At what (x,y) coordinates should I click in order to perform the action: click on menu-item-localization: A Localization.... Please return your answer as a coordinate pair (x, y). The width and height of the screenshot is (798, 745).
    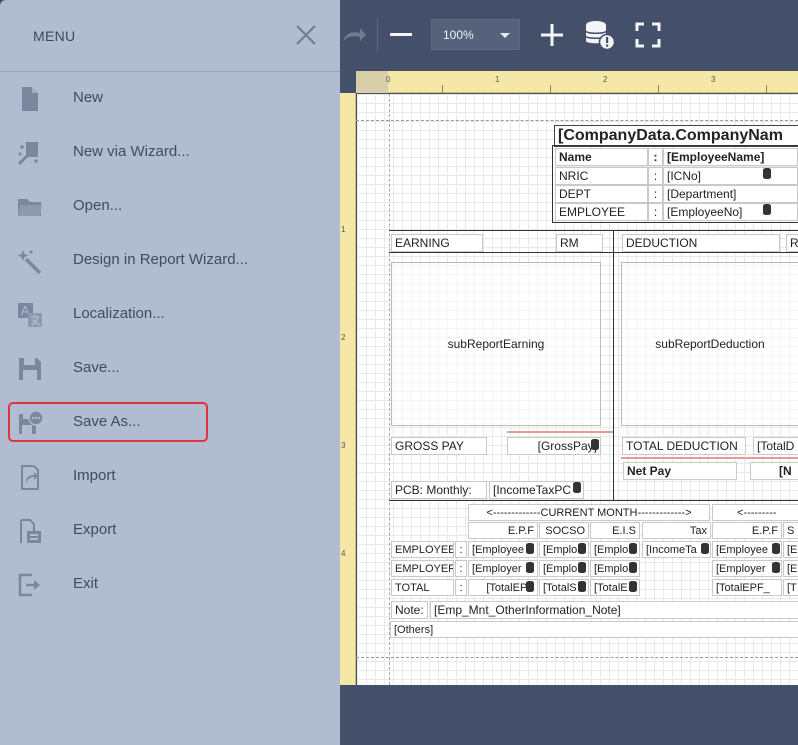
    Looking at the image, I should click on (108, 314).